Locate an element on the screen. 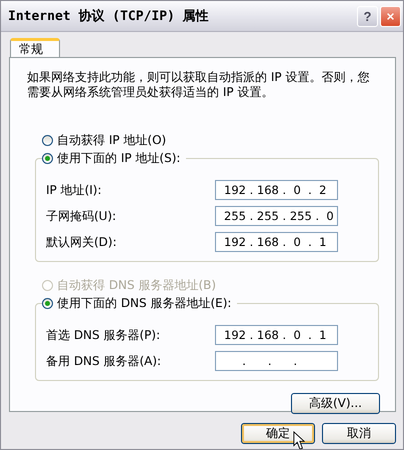  field-label: 备用 DNS 服务器(A): is located at coordinates (104, 361).